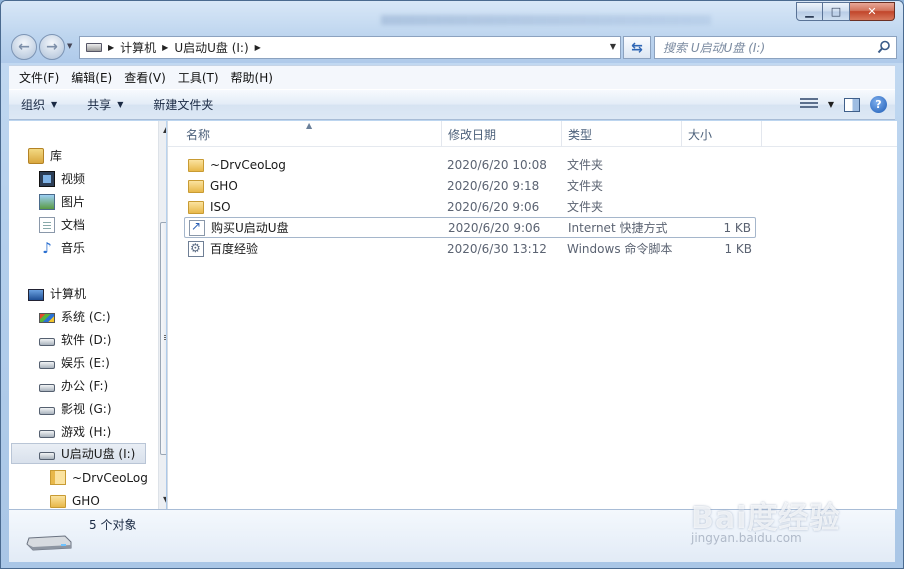 Image resolution: width=904 pixels, height=569 pixels. Describe the element at coordinates (197, 227) in the screenshot. I see `internet-shortcut-icon` at that location.